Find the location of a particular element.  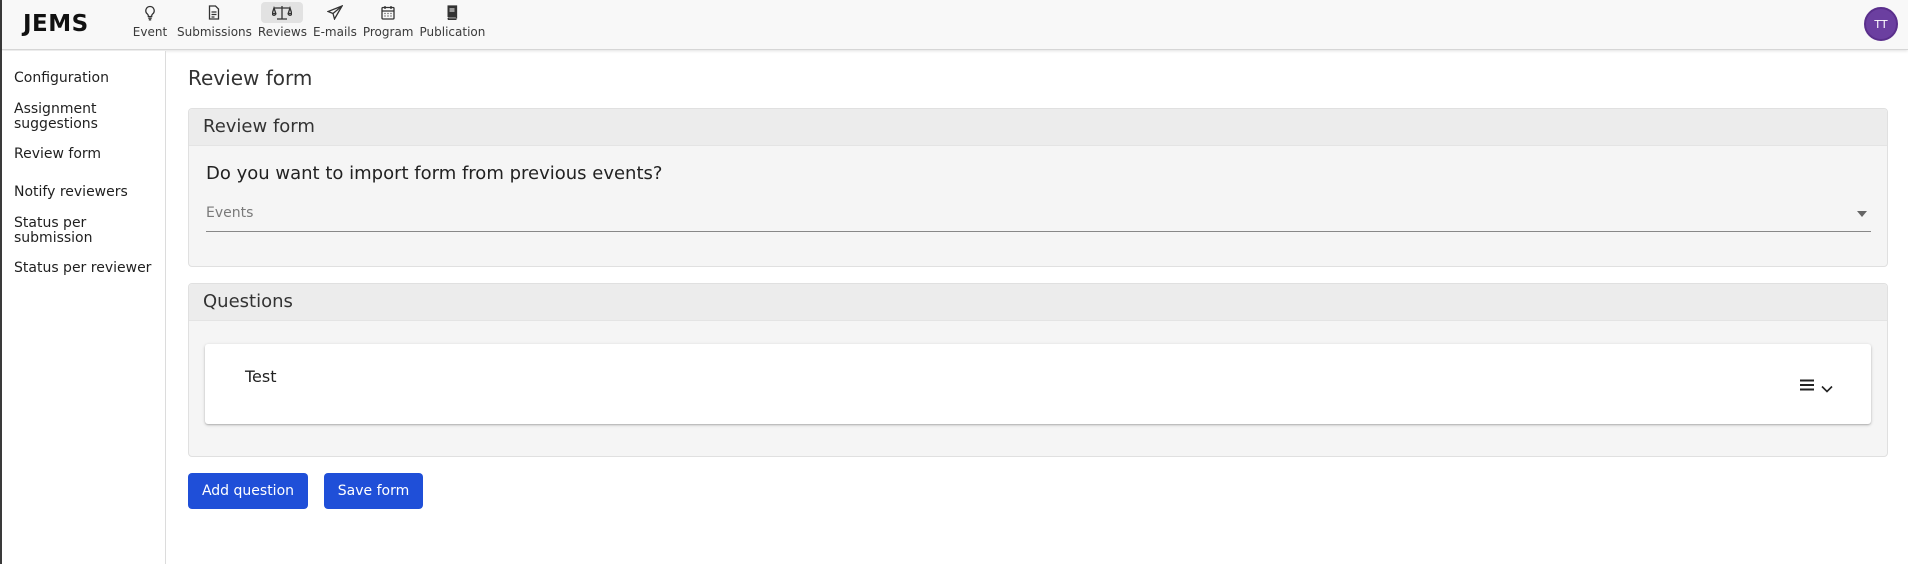

nav-event-label: Event is located at coordinates (150, 32).